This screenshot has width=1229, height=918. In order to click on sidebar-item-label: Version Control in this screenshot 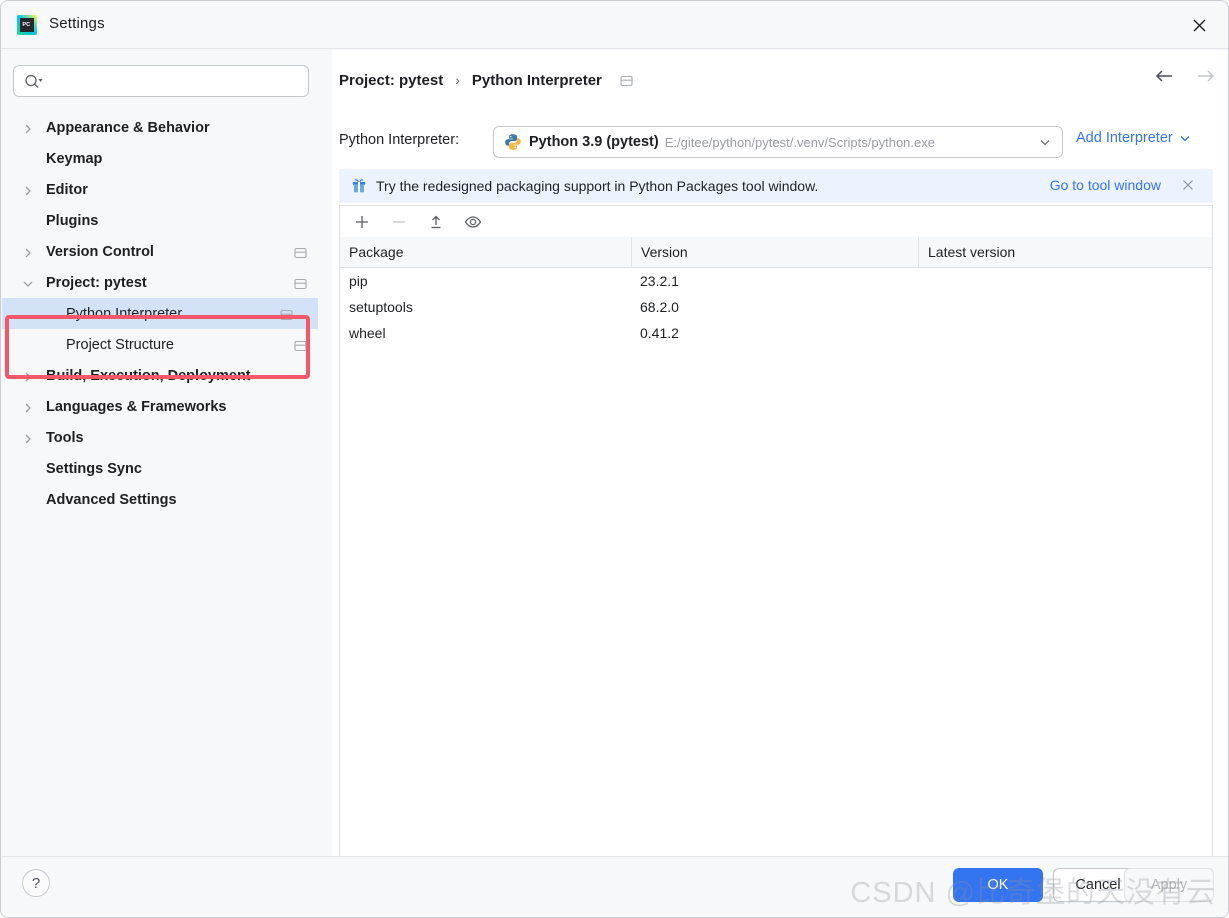, I will do `click(100, 251)`.